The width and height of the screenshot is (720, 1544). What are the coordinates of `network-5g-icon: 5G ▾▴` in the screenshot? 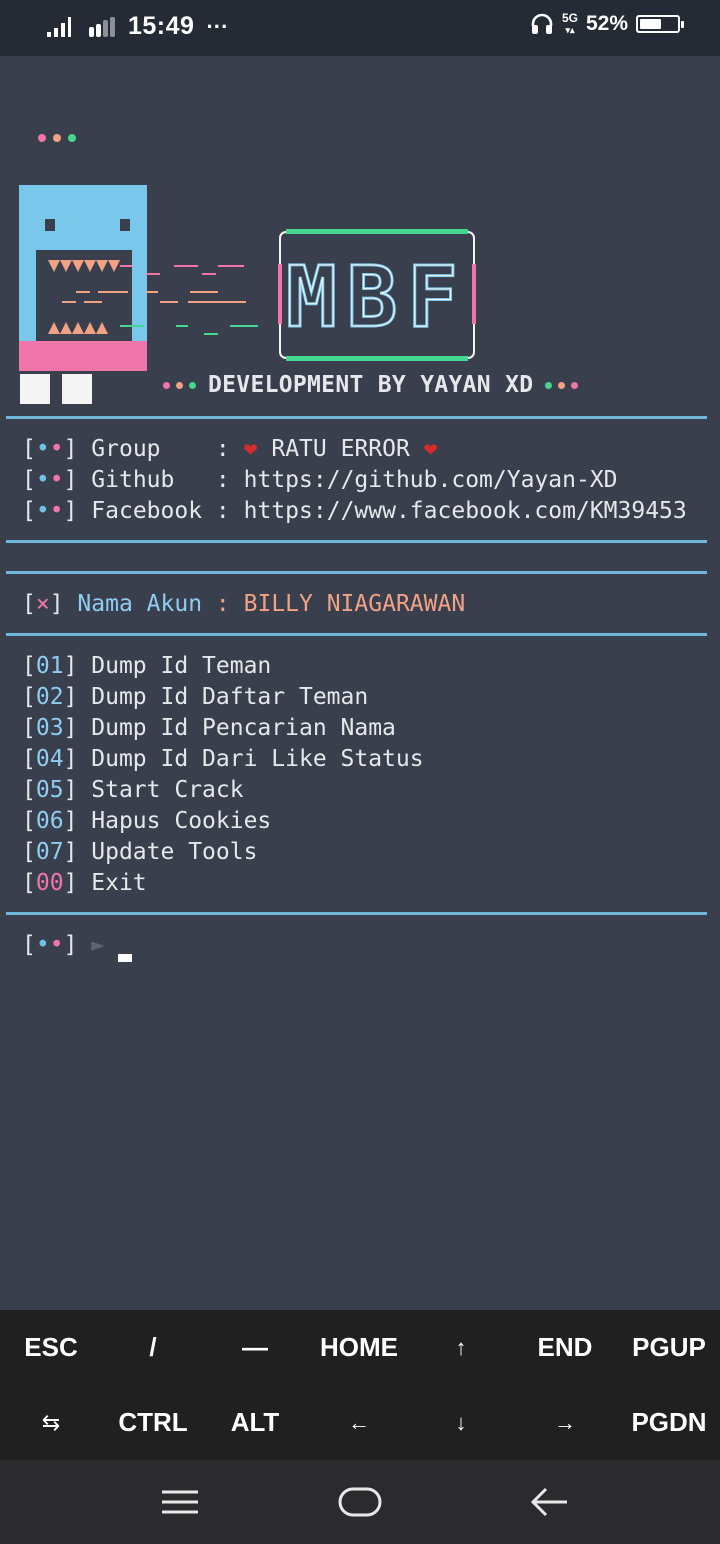 It's located at (569, 23).